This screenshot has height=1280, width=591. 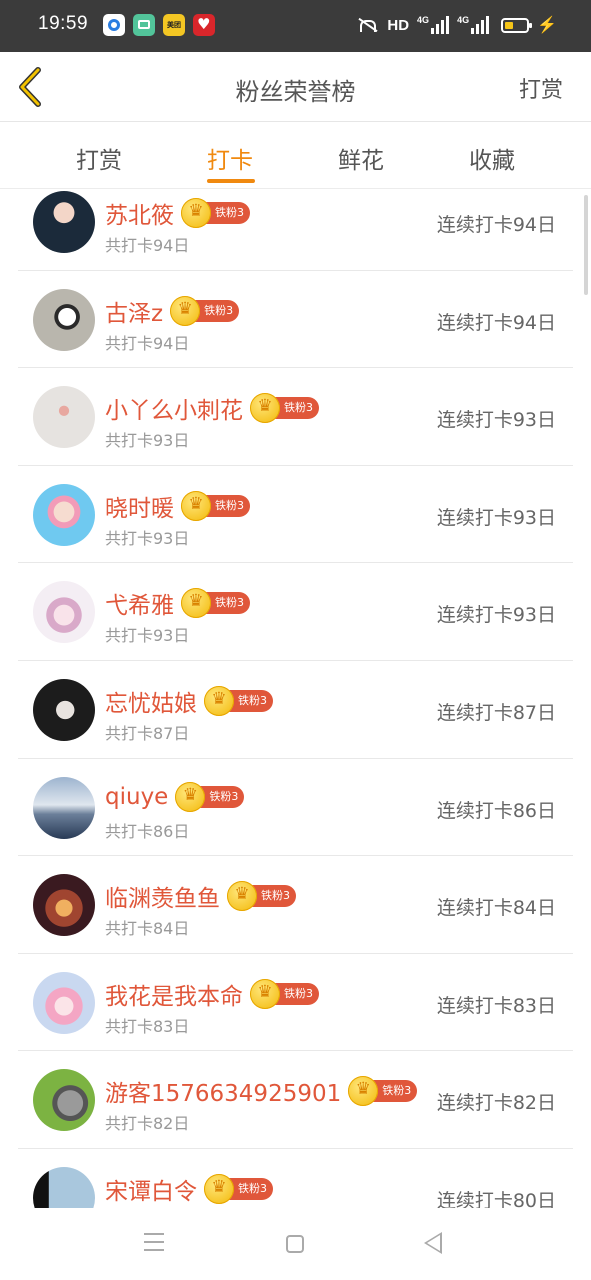 I want to click on home-icon, so click(x=295, y=1244).